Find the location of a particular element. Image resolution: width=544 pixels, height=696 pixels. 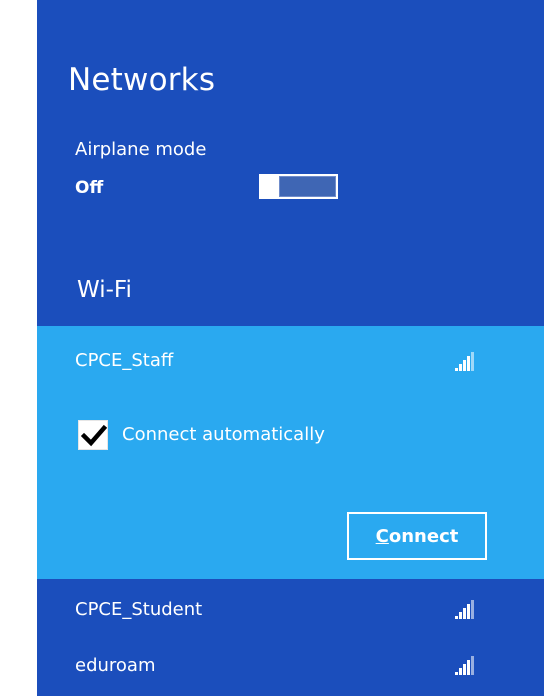

connect-button-label: onnect is located at coordinates (423, 536).